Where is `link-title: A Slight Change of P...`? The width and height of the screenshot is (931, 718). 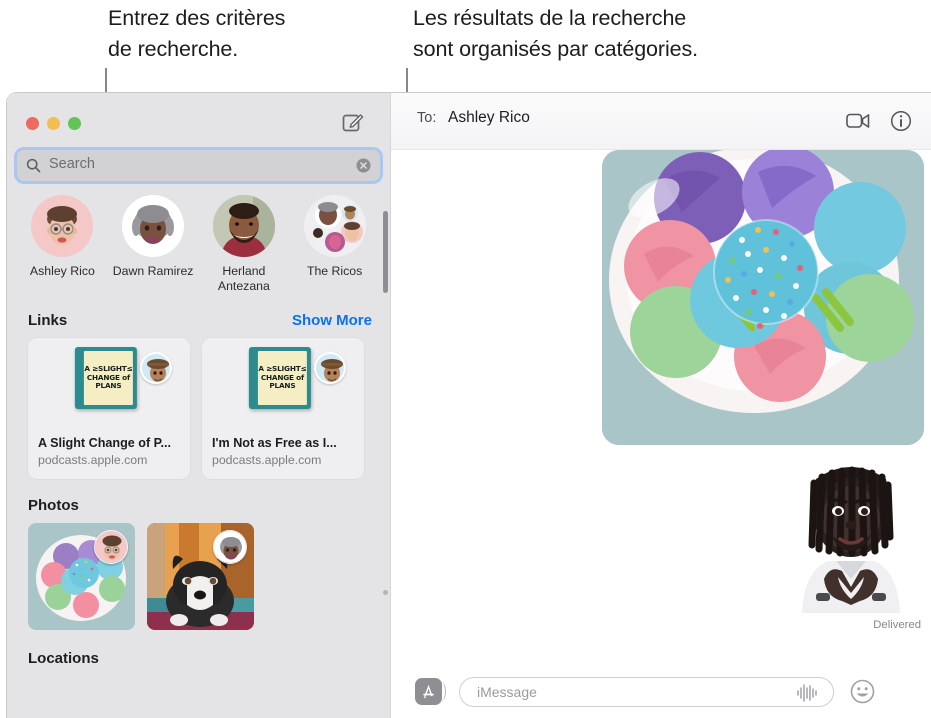 link-title: A Slight Change of P... is located at coordinates (104, 443).